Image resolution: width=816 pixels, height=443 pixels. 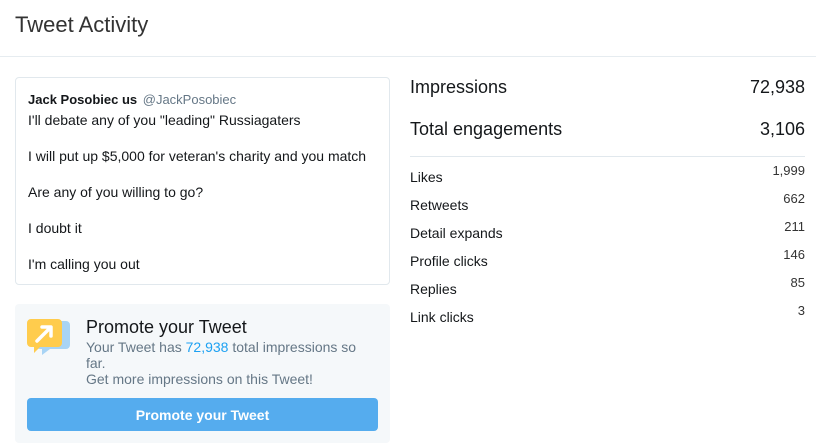 I want to click on stat-label: Link clicks, so click(x=442, y=317).